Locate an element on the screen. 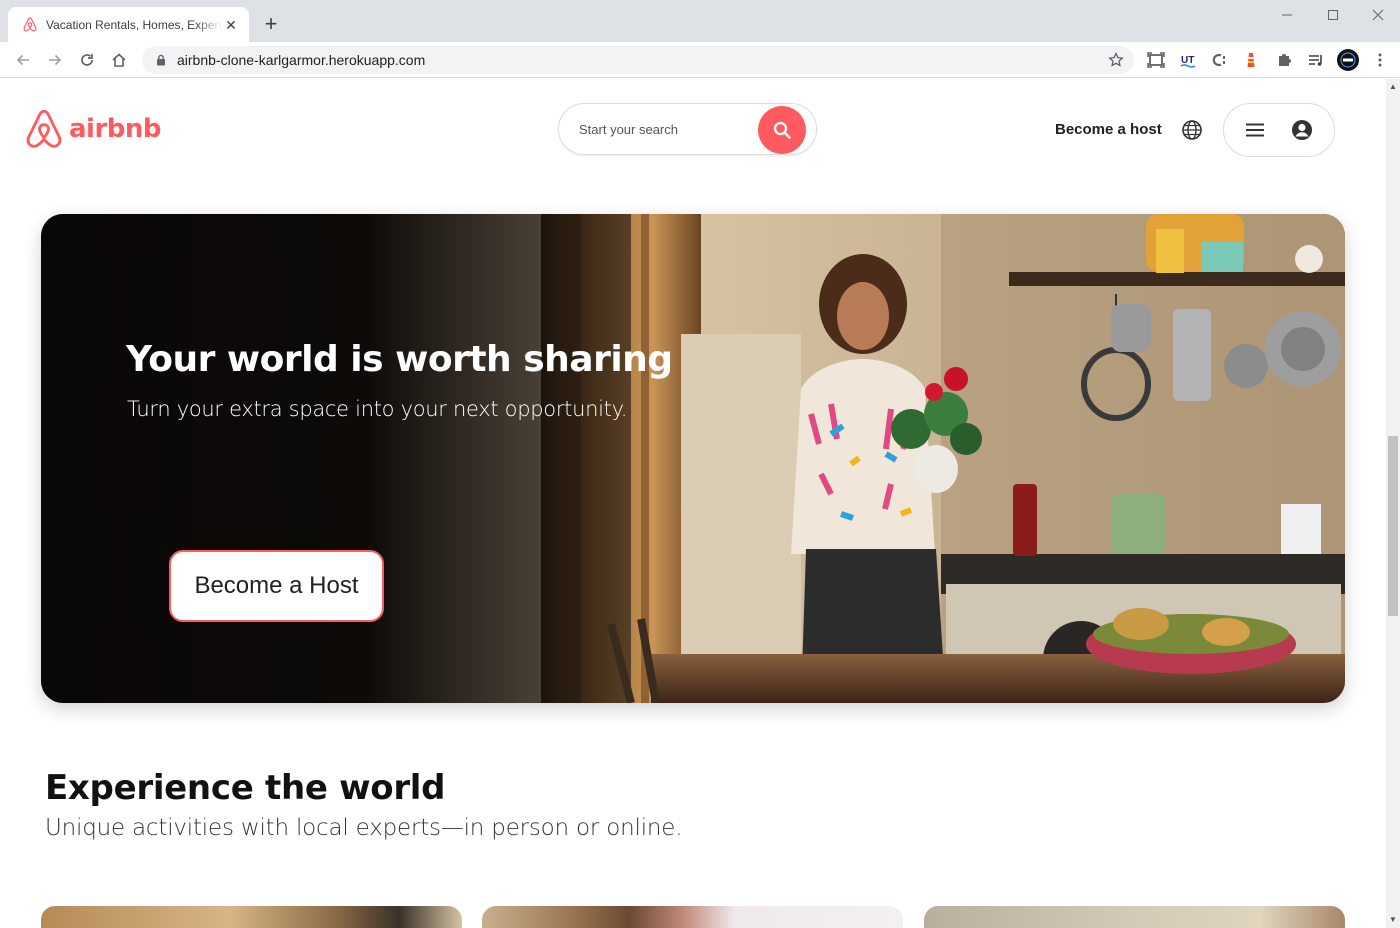 The width and height of the screenshot is (1400, 928). become-host-link: Become a host is located at coordinates (1108, 129).